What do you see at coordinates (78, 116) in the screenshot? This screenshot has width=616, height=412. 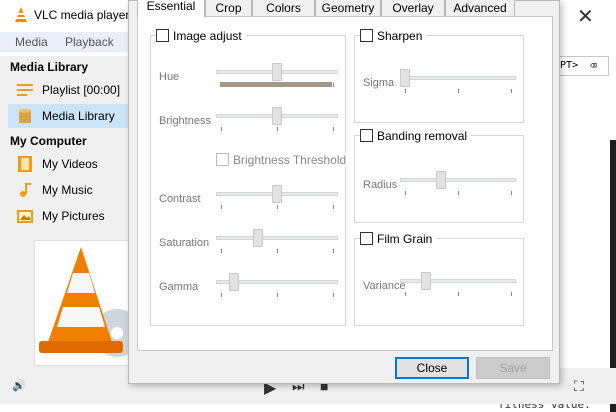 I see `sidebar-item-label: Media Library` at bounding box center [78, 116].